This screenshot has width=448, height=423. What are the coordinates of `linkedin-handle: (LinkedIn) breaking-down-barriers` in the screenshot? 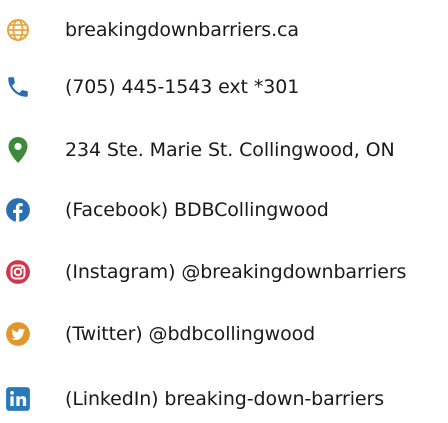 It's located at (224, 399).